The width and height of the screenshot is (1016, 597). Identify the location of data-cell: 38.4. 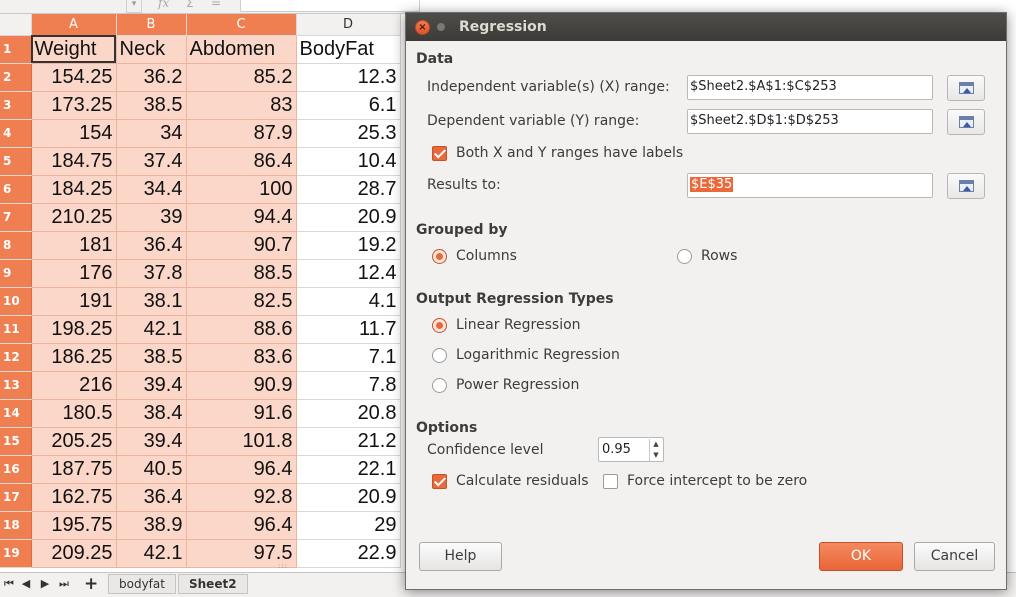
(151, 413).